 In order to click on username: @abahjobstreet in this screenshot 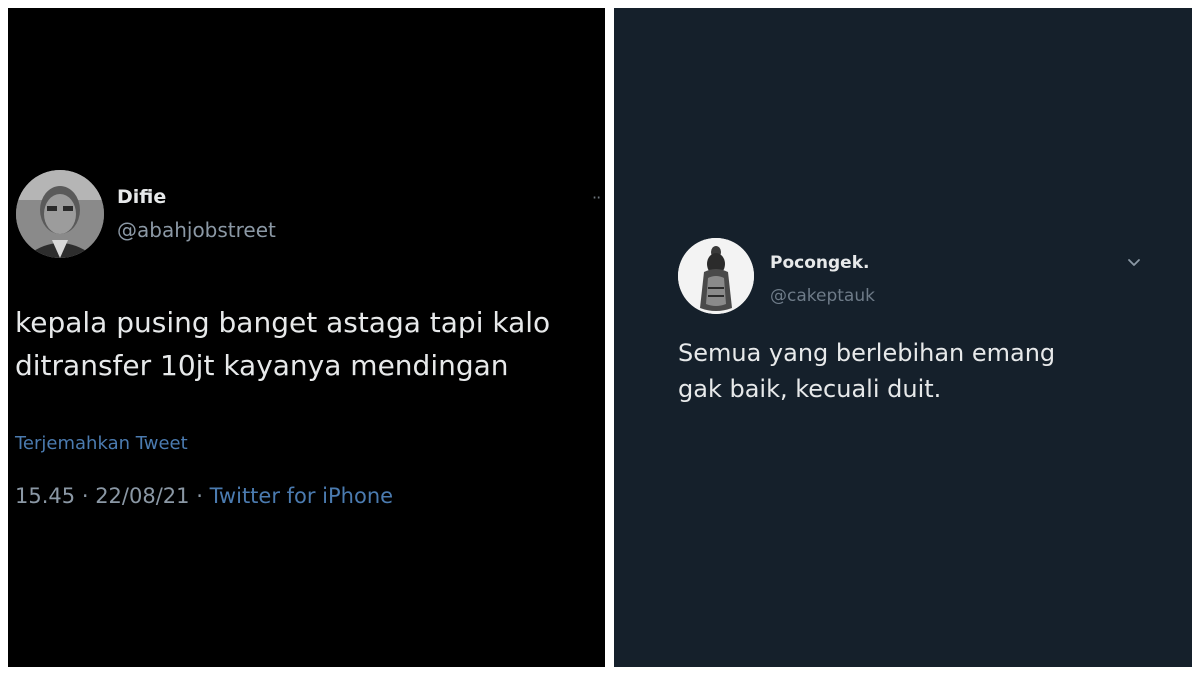, I will do `click(196, 230)`.